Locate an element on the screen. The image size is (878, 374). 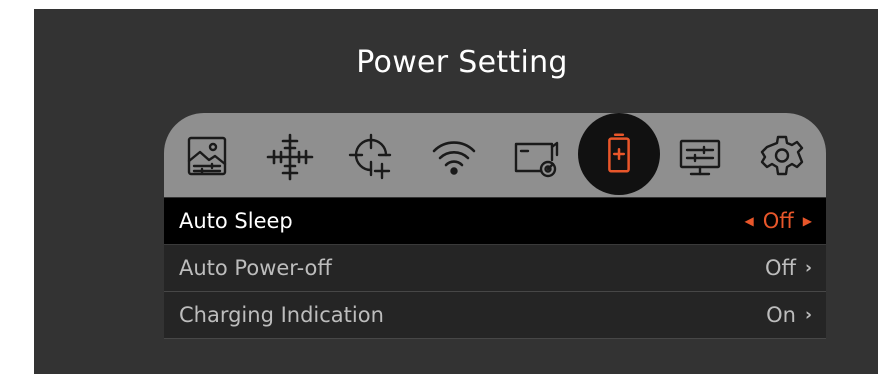
row-label: Charging Indication is located at coordinates (281, 315).